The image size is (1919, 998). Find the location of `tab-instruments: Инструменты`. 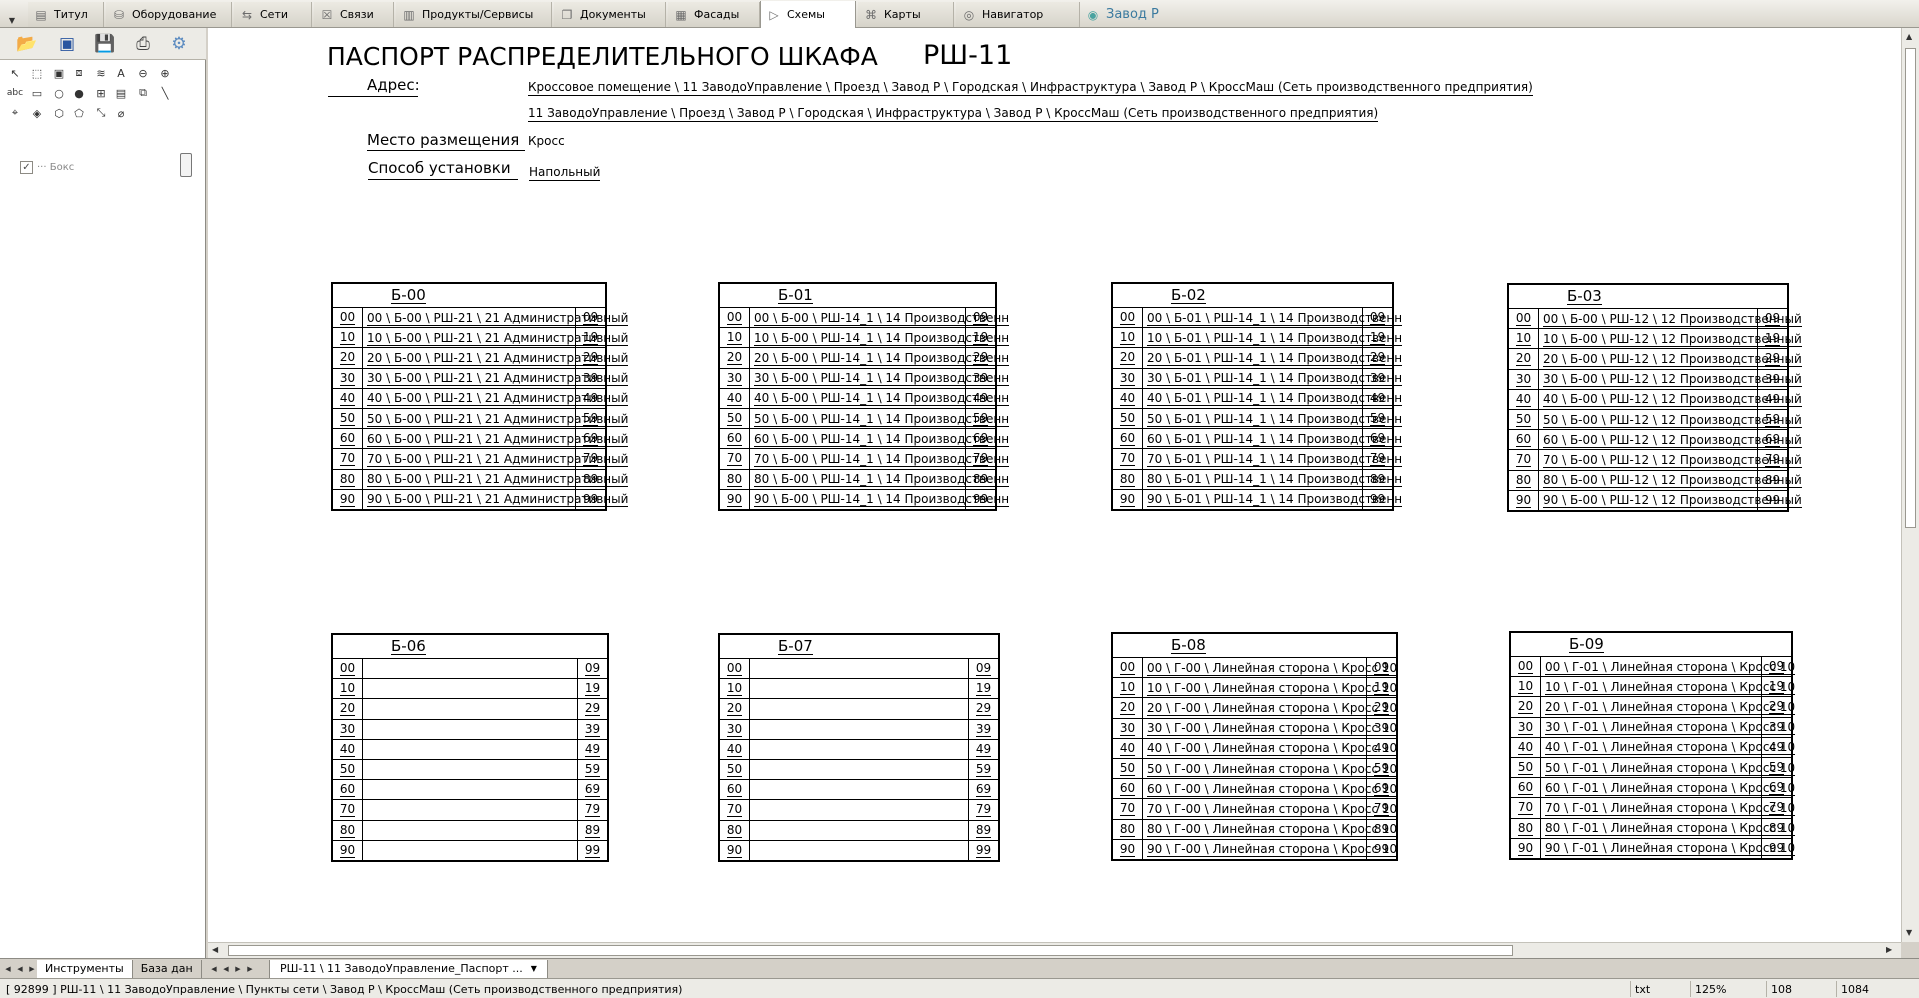

tab-instruments: Инструменты is located at coordinates (85, 968).